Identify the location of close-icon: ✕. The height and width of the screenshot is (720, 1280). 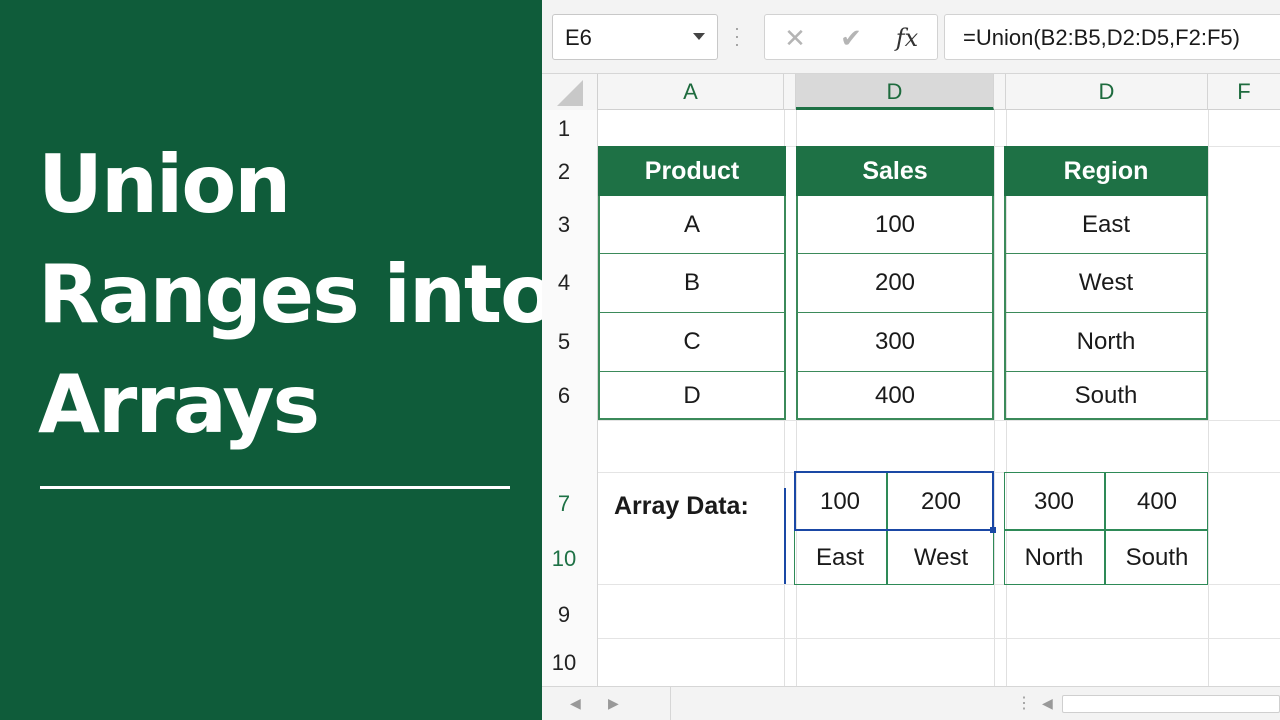
(795, 38).